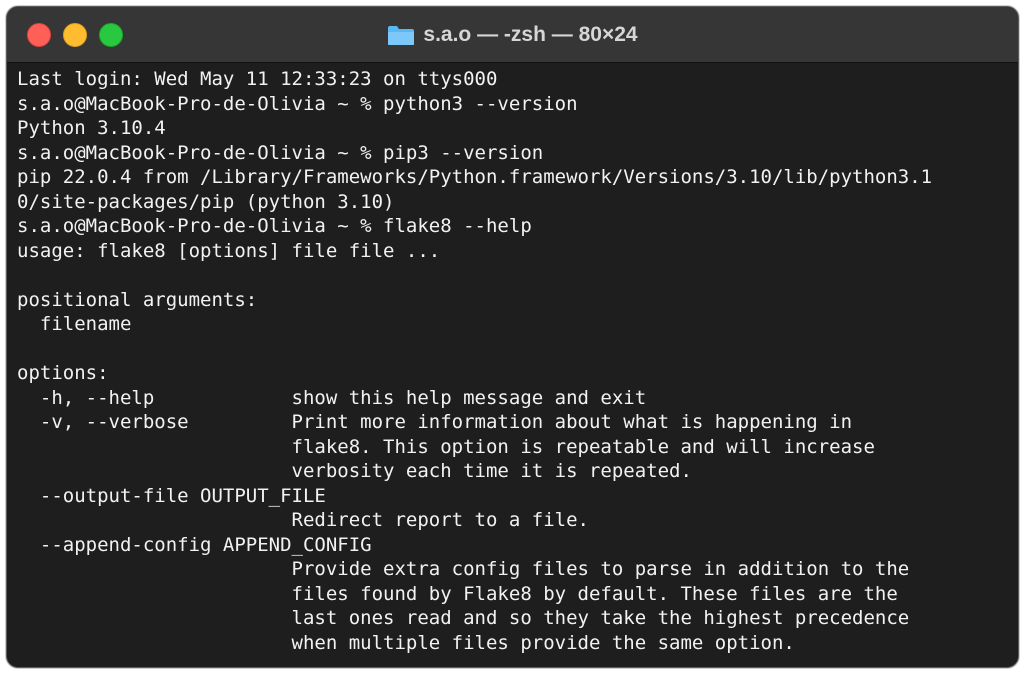  What do you see at coordinates (194, 544) in the screenshot?
I see `terminal-line: --append-config APPEND_CONFIG` at bounding box center [194, 544].